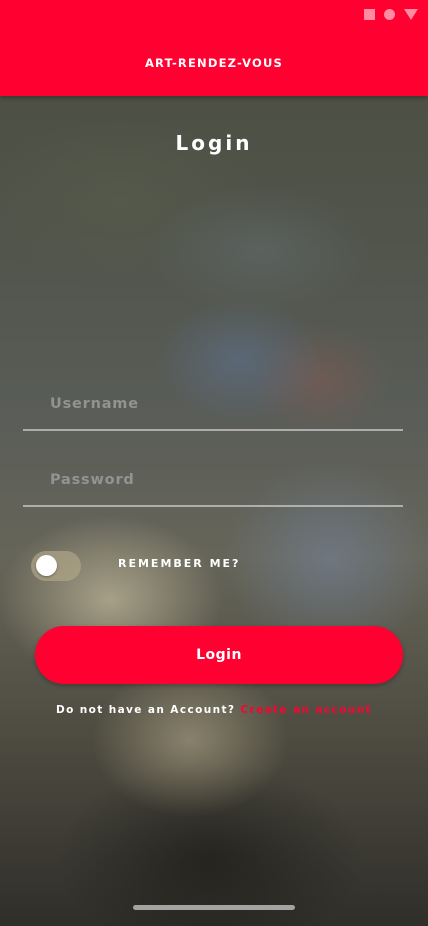 The height and width of the screenshot is (926, 428). What do you see at coordinates (306, 710) in the screenshot?
I see `create-account-link: Create an account` at bounding box center [306, 710].